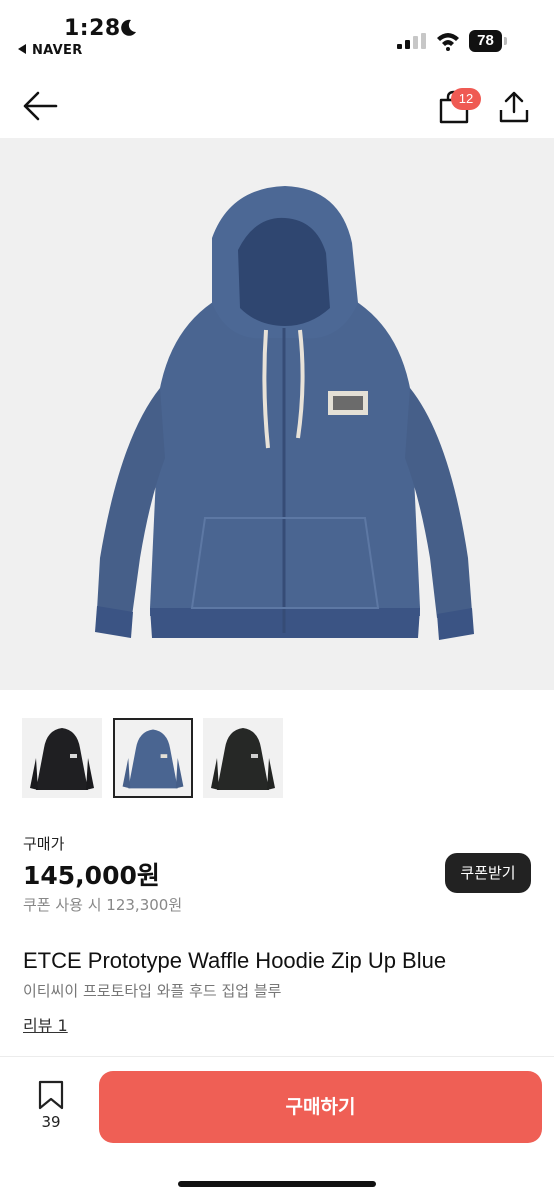  I want to click on bookmark-button: 39, so click(51, 1110).